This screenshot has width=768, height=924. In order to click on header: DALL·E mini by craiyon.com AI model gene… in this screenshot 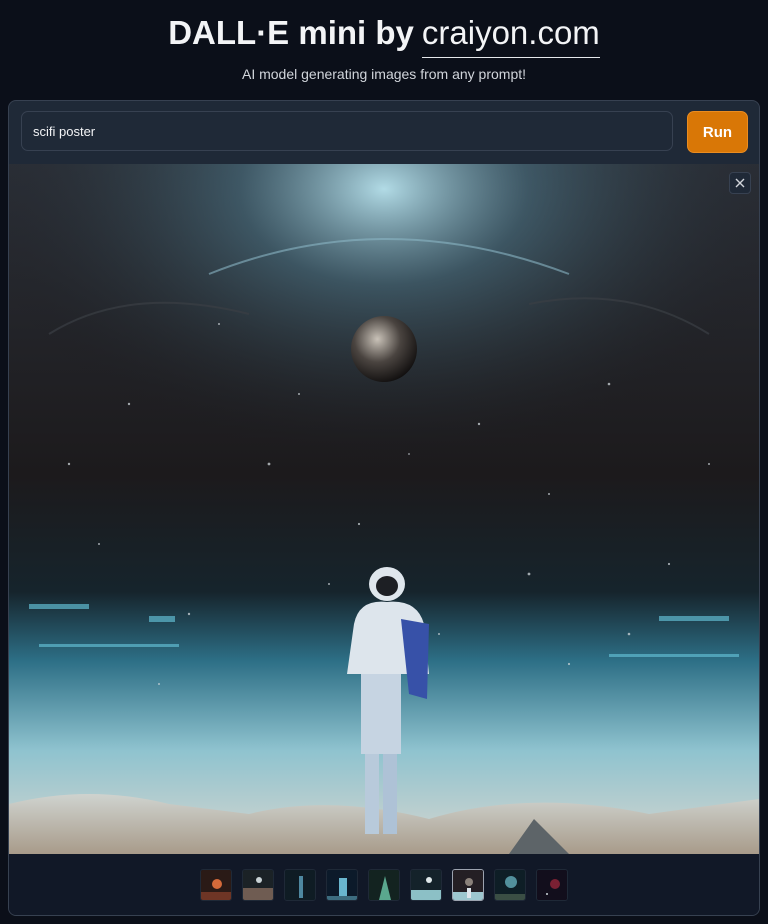, I will do `click(384, 48)`.